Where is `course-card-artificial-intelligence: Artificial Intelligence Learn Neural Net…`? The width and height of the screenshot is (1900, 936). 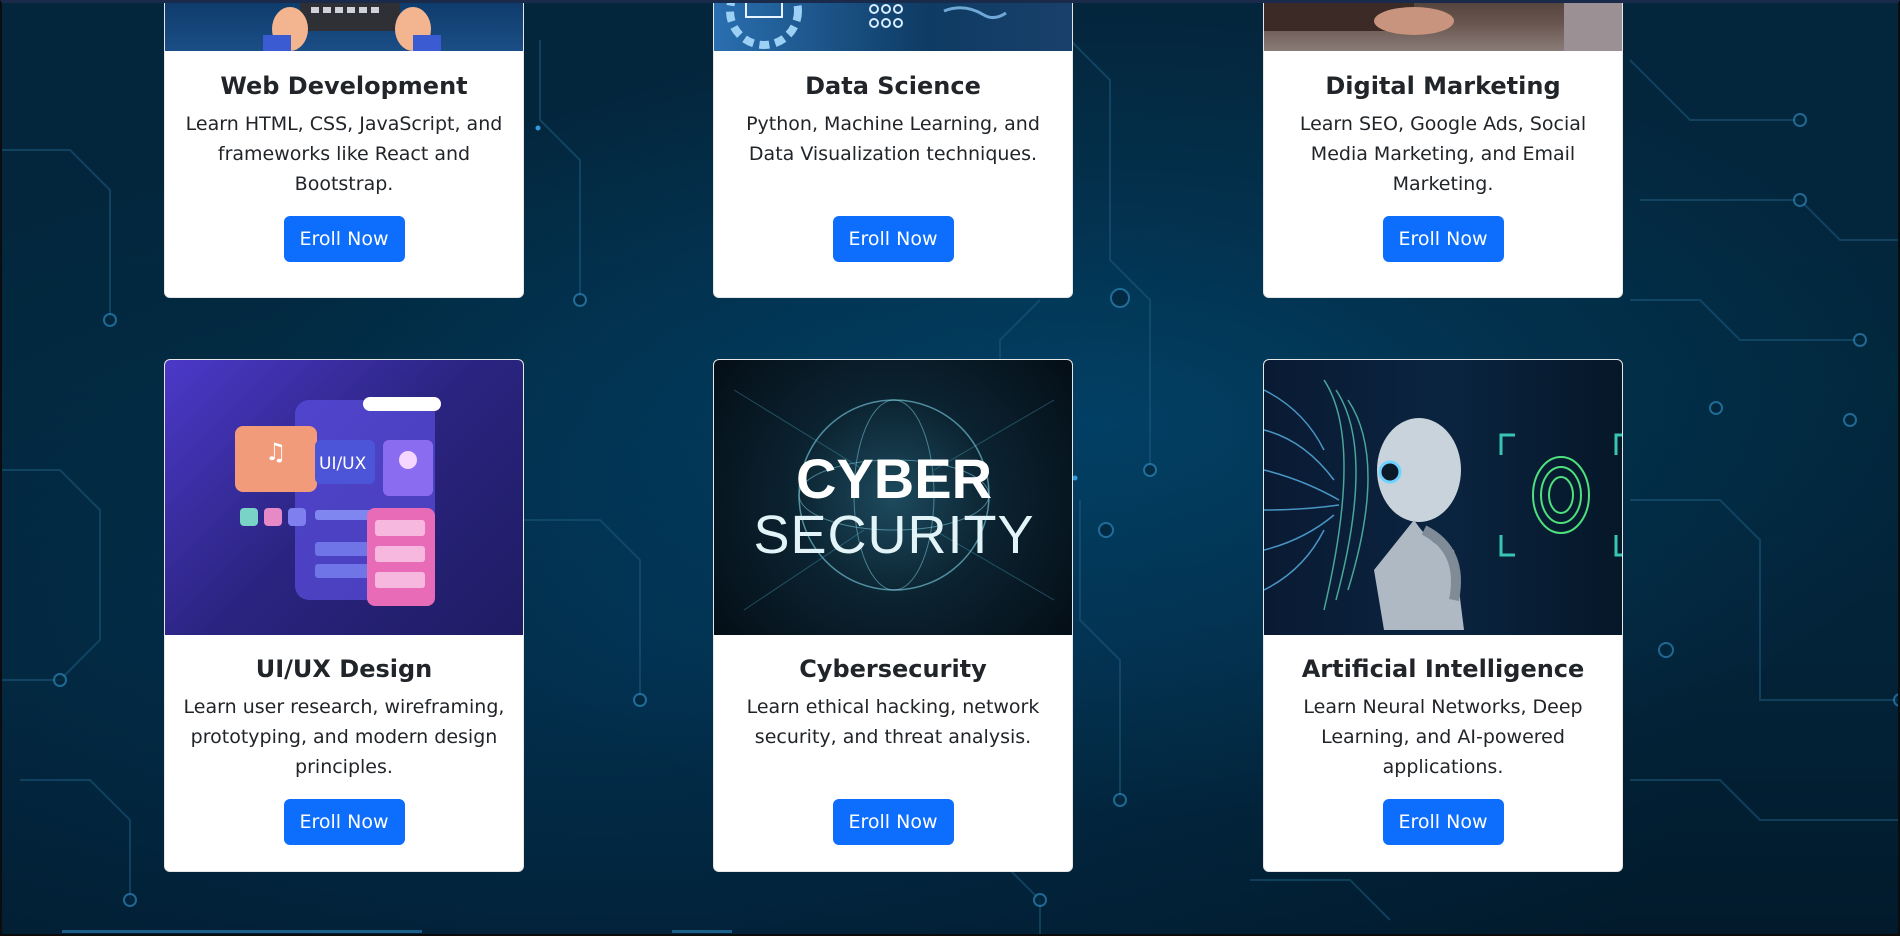
course-card-artificial-intelligence: Artificial Intelligence Learn Neural Net… is located at coordinates (1443, 615).